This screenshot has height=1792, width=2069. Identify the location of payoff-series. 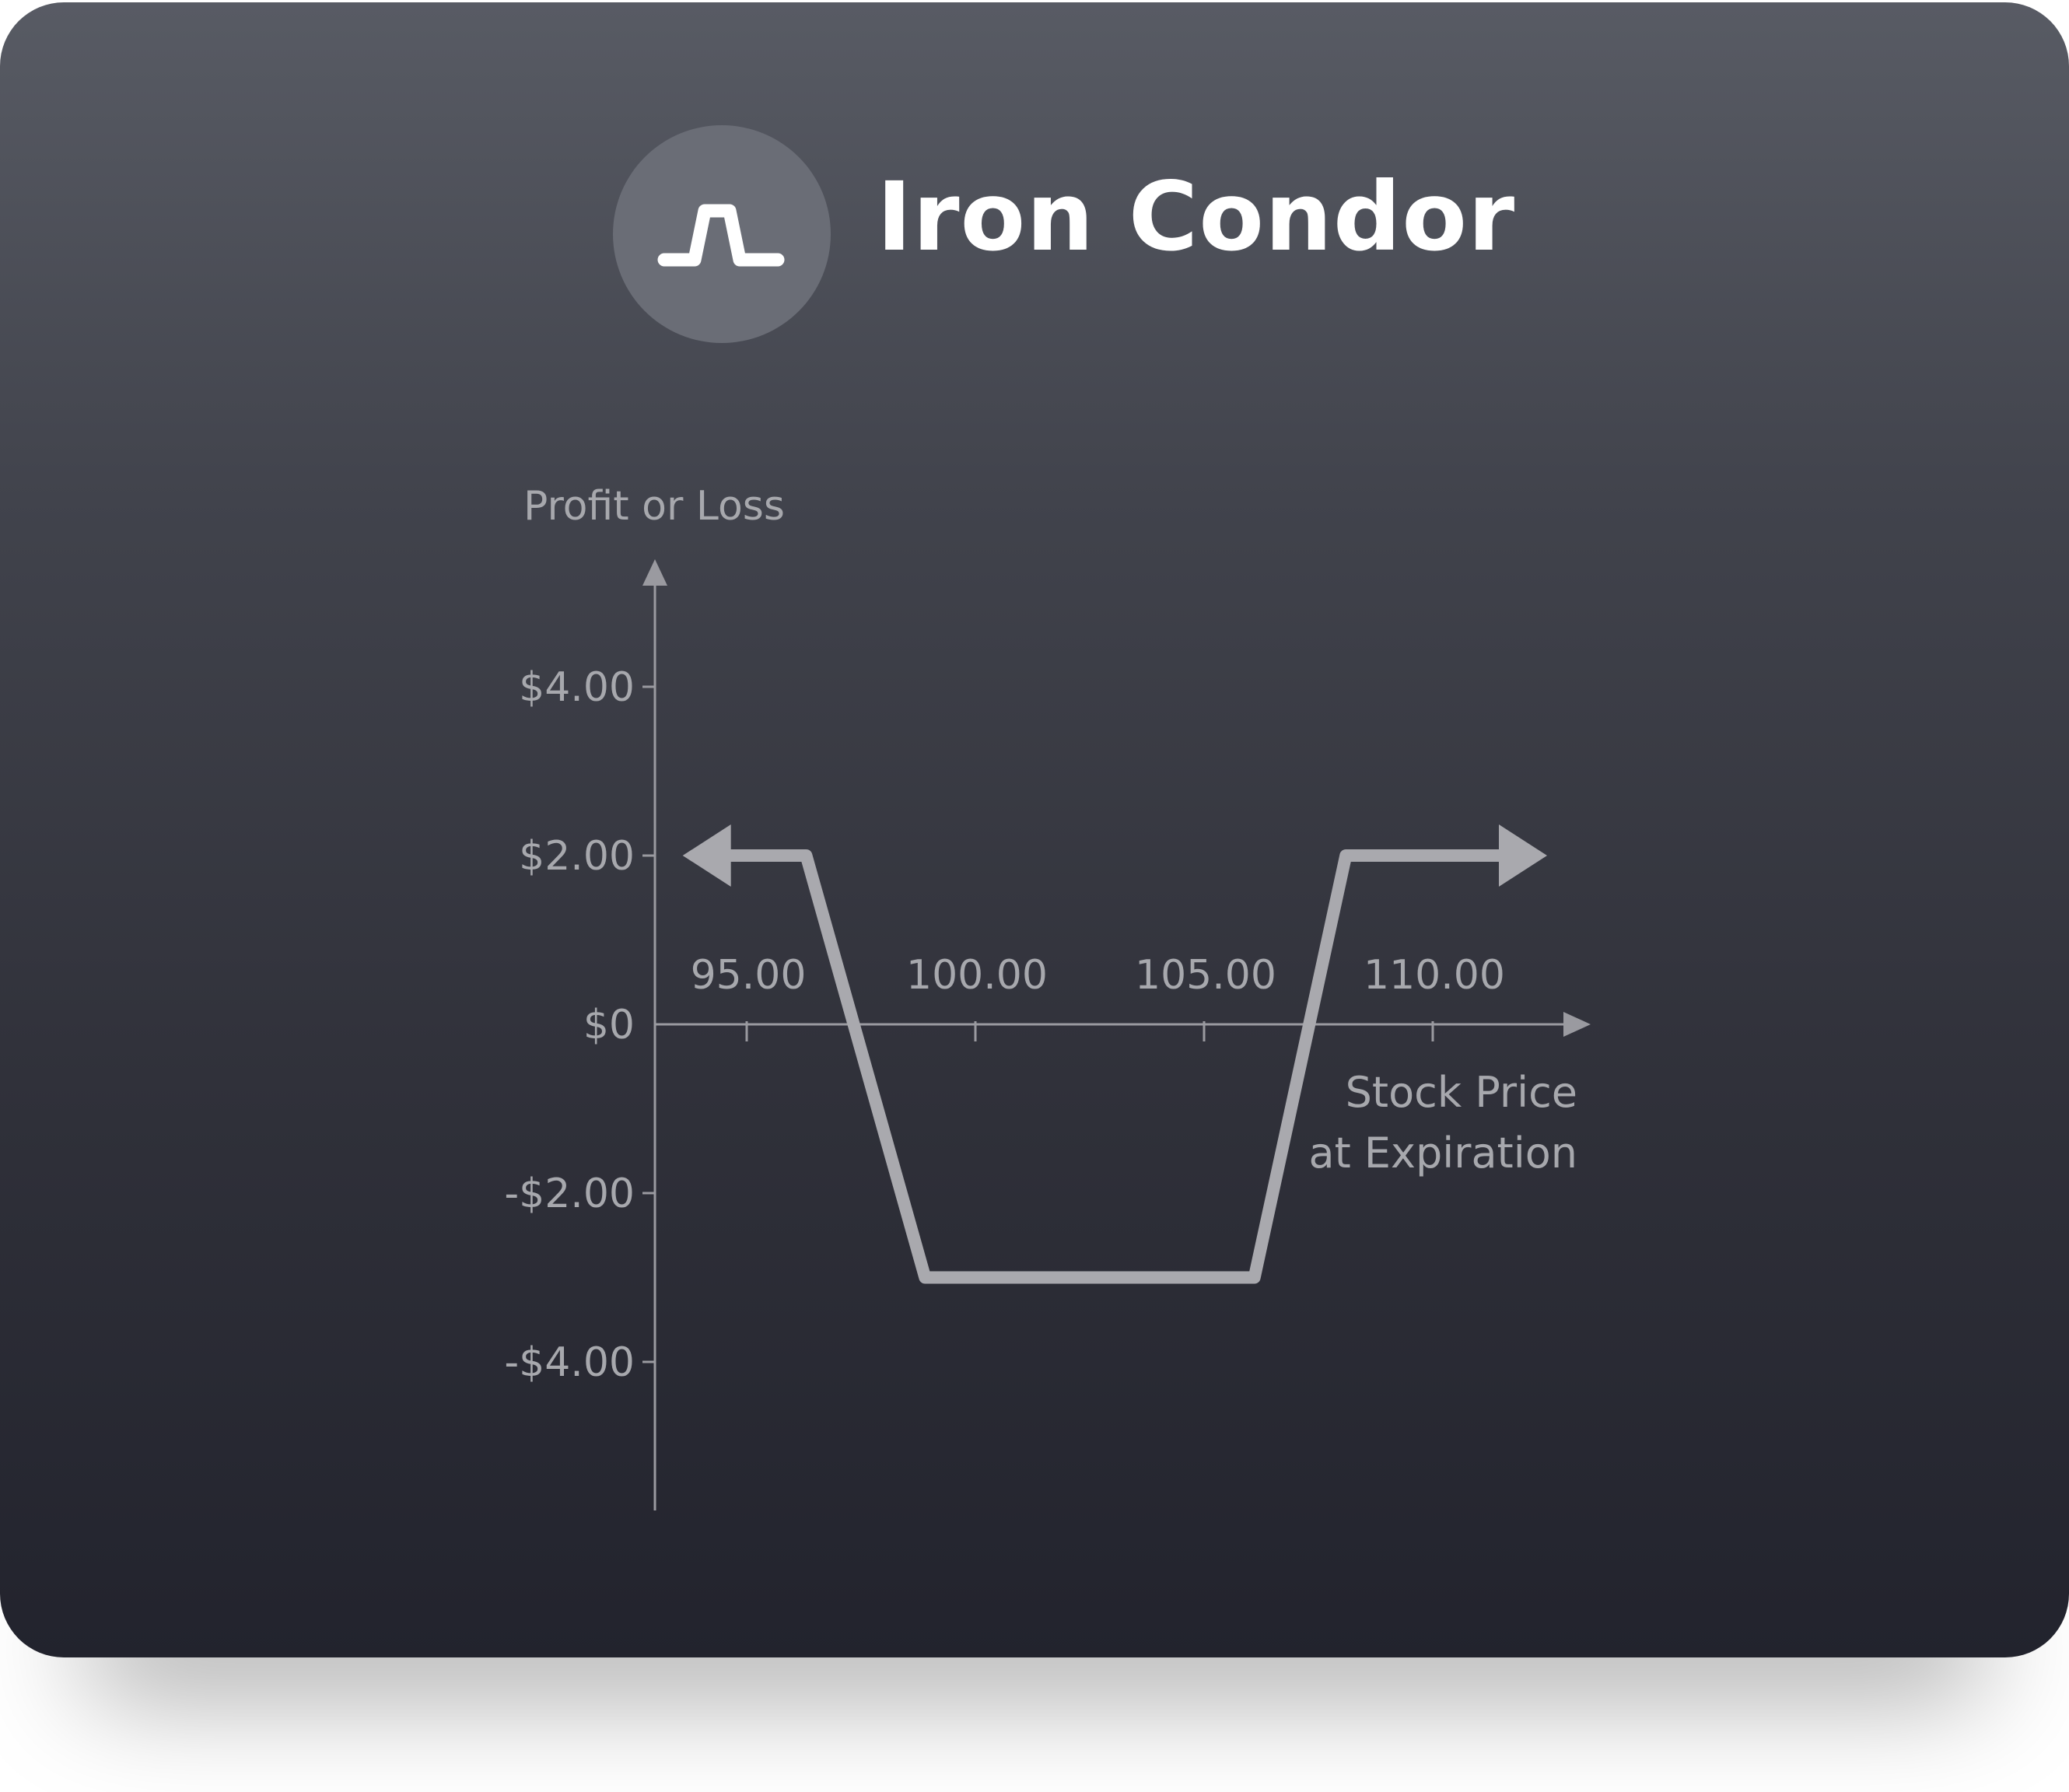
(1114, 1054).